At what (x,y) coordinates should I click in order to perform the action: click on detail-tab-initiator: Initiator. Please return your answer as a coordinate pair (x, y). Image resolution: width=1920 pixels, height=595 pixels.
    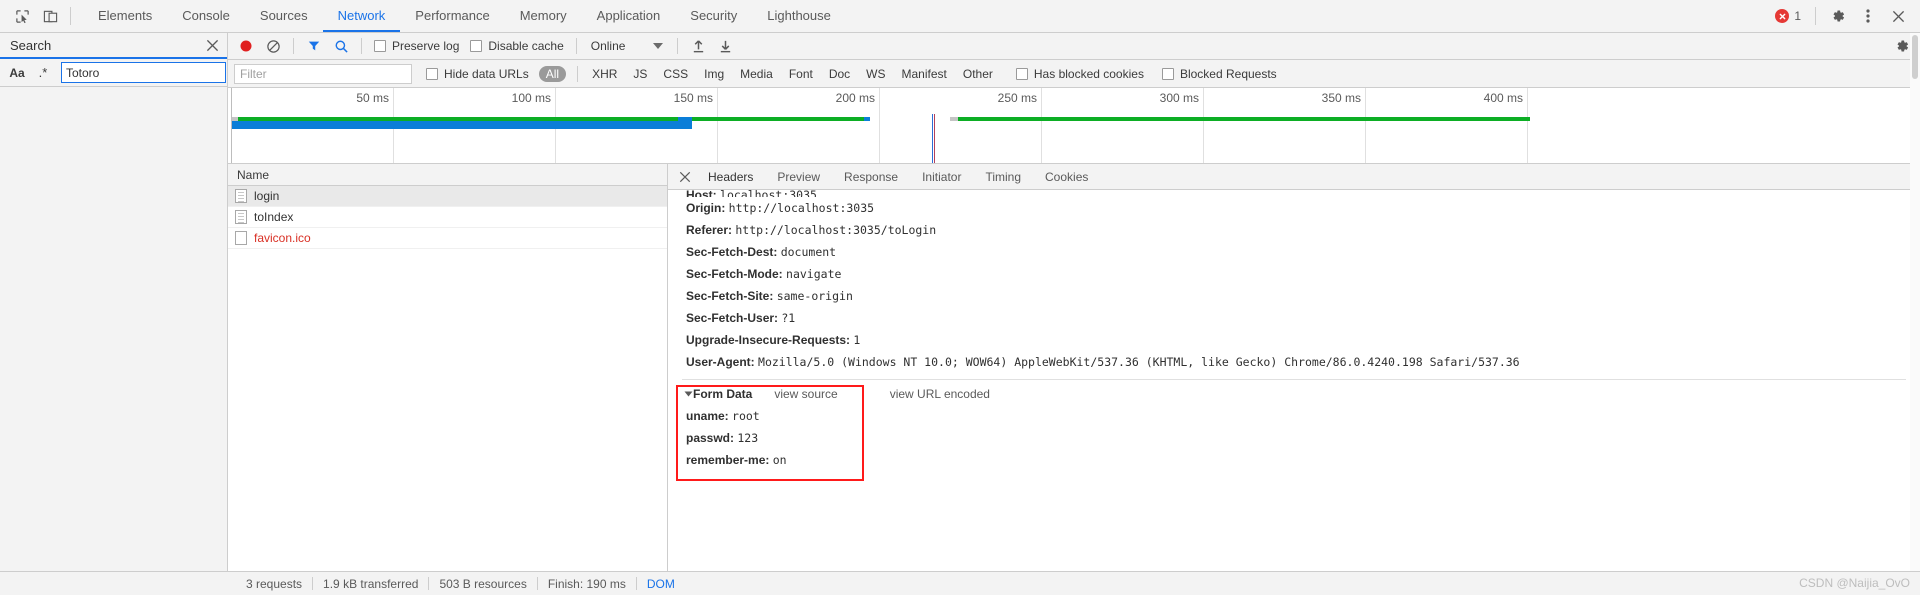
    Looking at the image, I should click on (941, 177).